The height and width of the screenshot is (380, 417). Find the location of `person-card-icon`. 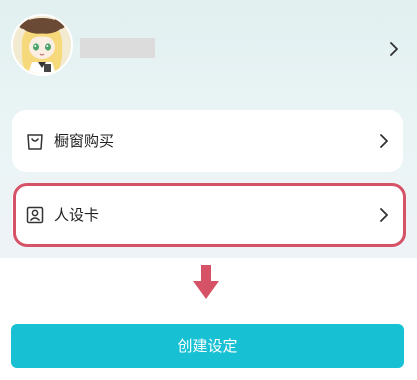

person-card-icon is located at coordinates (35, 215).